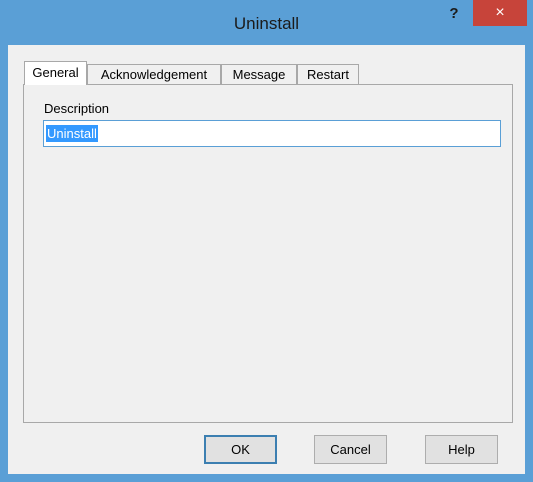 Image resolution: width=533 pixels, height=482 pixels. I want to click on tab-acknowledgement: Acknowledgement, so click(154, 74).